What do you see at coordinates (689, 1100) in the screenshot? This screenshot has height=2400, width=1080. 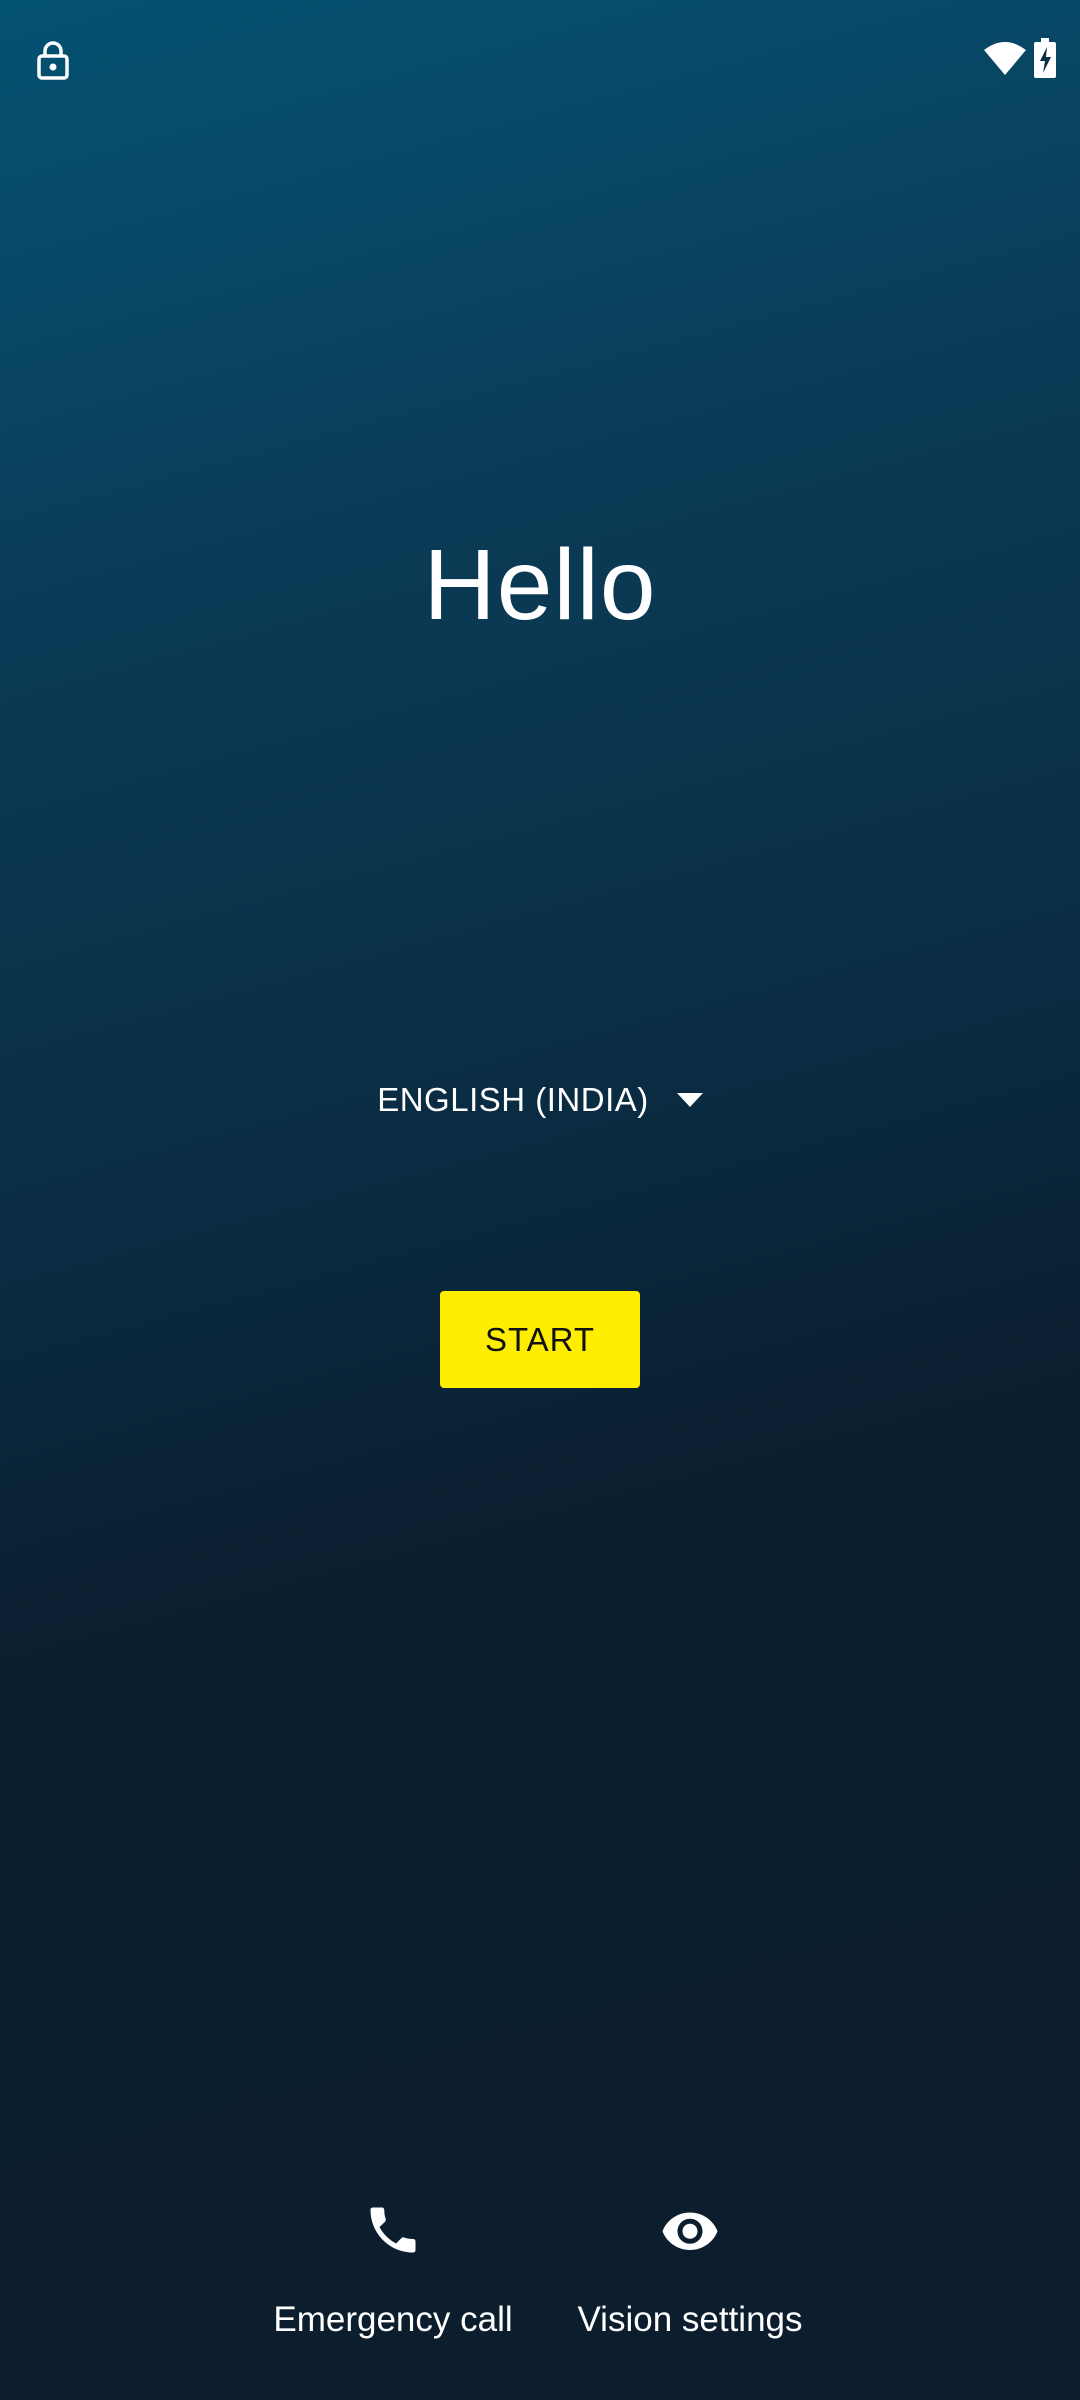 I see `caret-down-icon` at bounding box center [689, 1100].